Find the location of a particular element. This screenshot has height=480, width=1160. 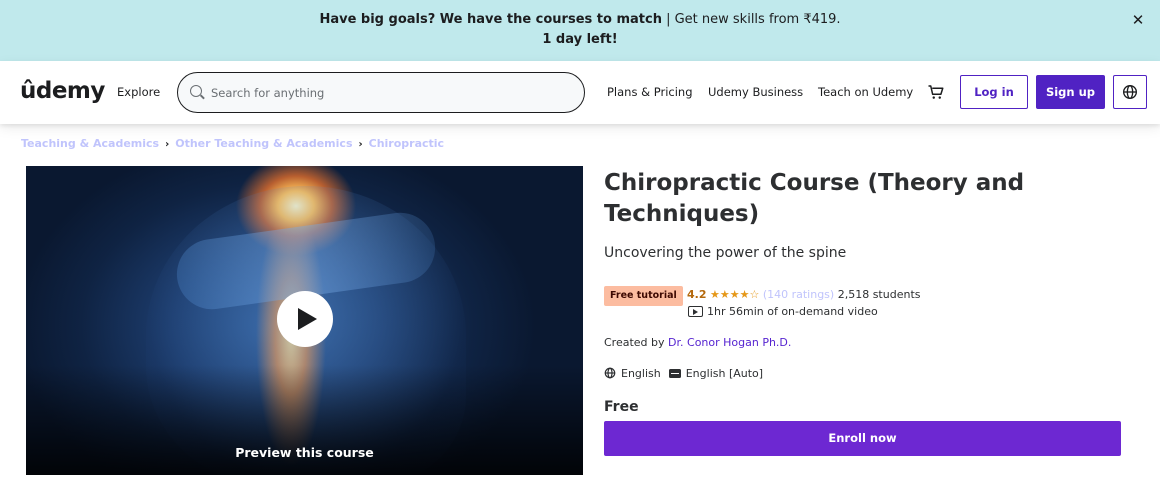

plans-pricing-link: Plans & Pricing is located at coordinates (650, 92).